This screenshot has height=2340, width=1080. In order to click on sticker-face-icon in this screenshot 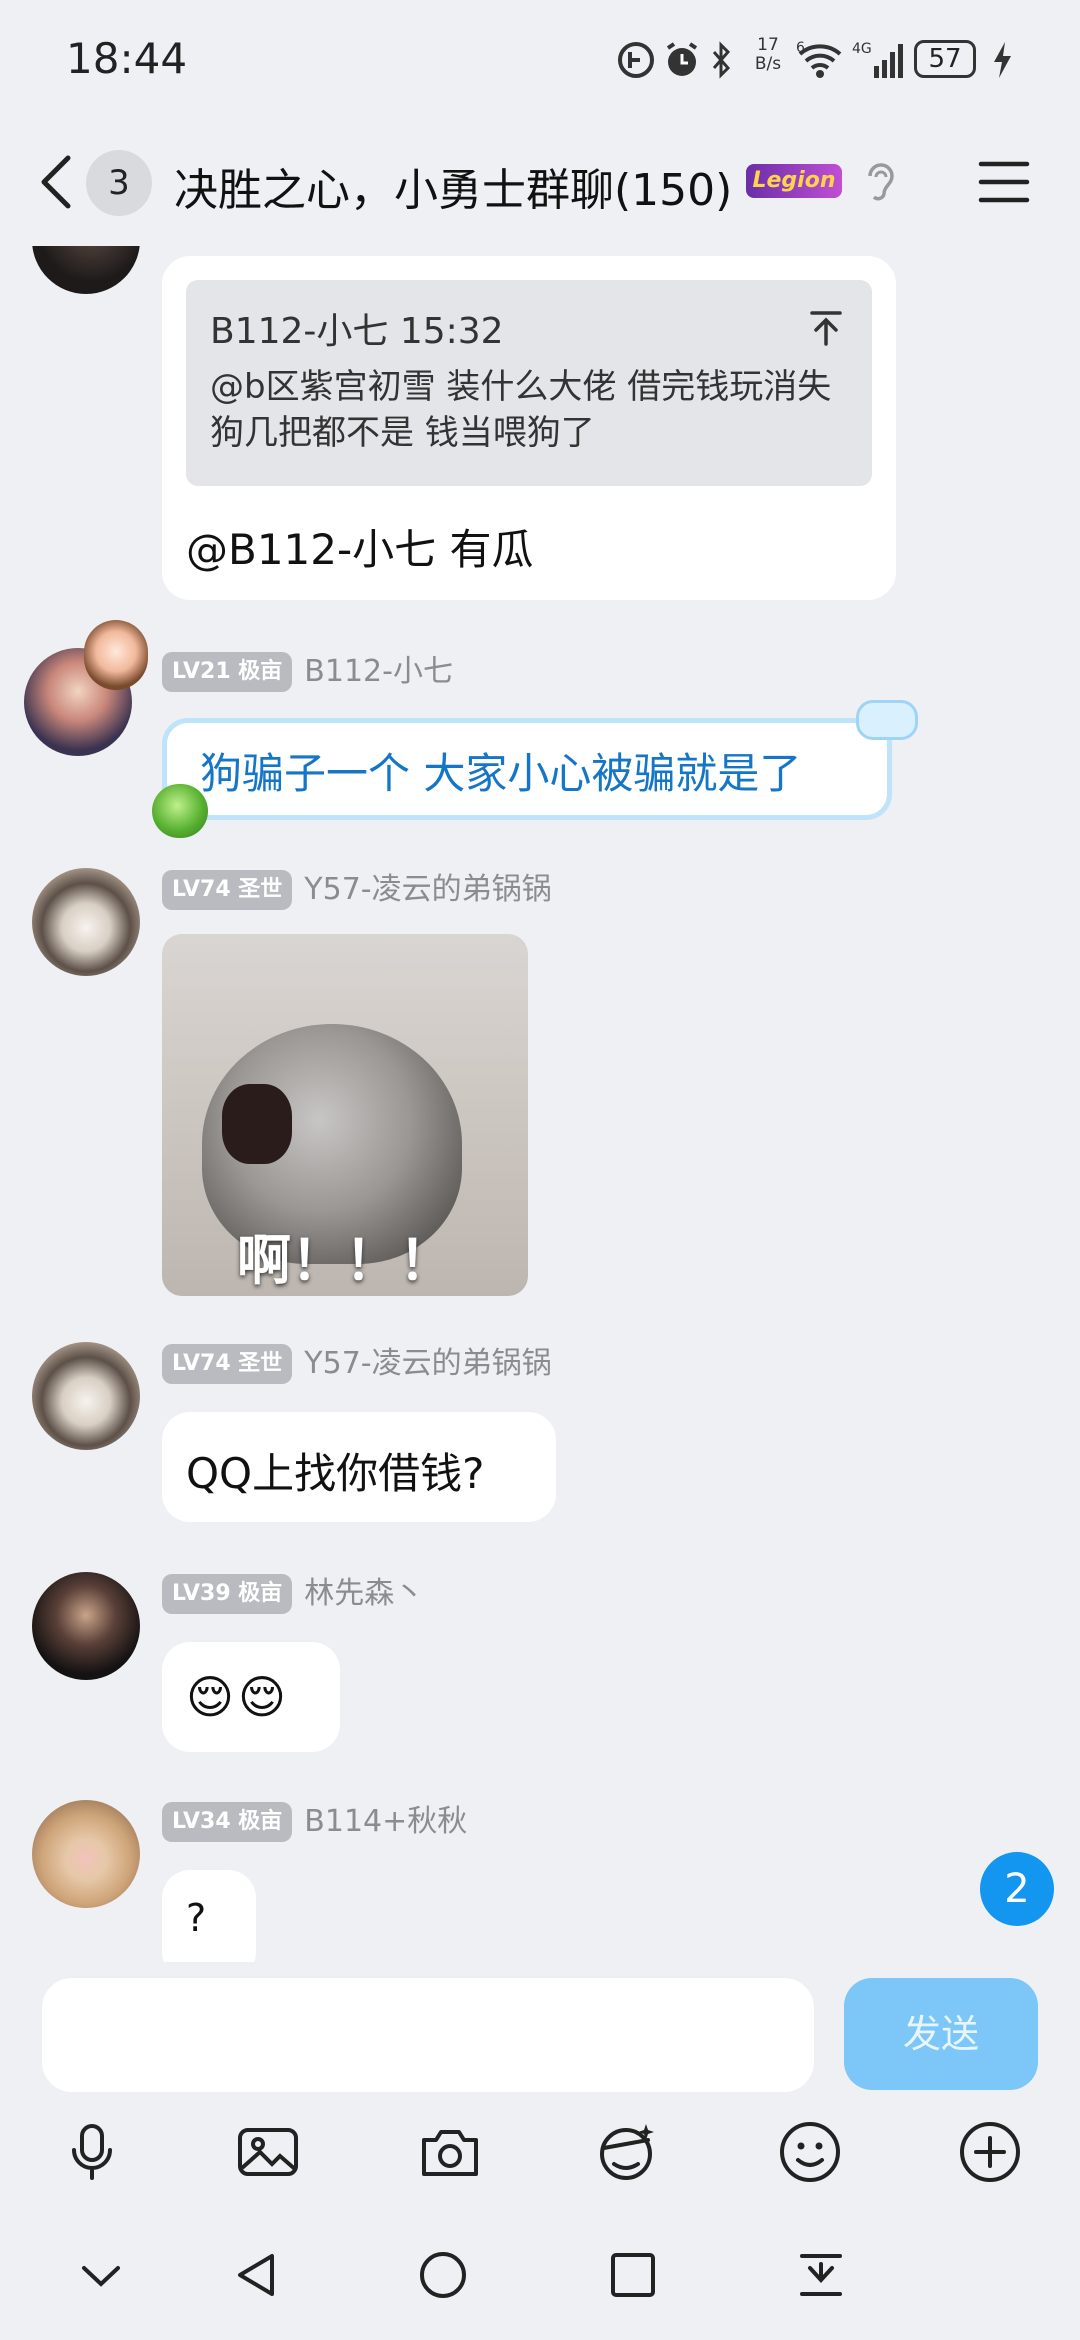, I will do `click(626, 2152)`.